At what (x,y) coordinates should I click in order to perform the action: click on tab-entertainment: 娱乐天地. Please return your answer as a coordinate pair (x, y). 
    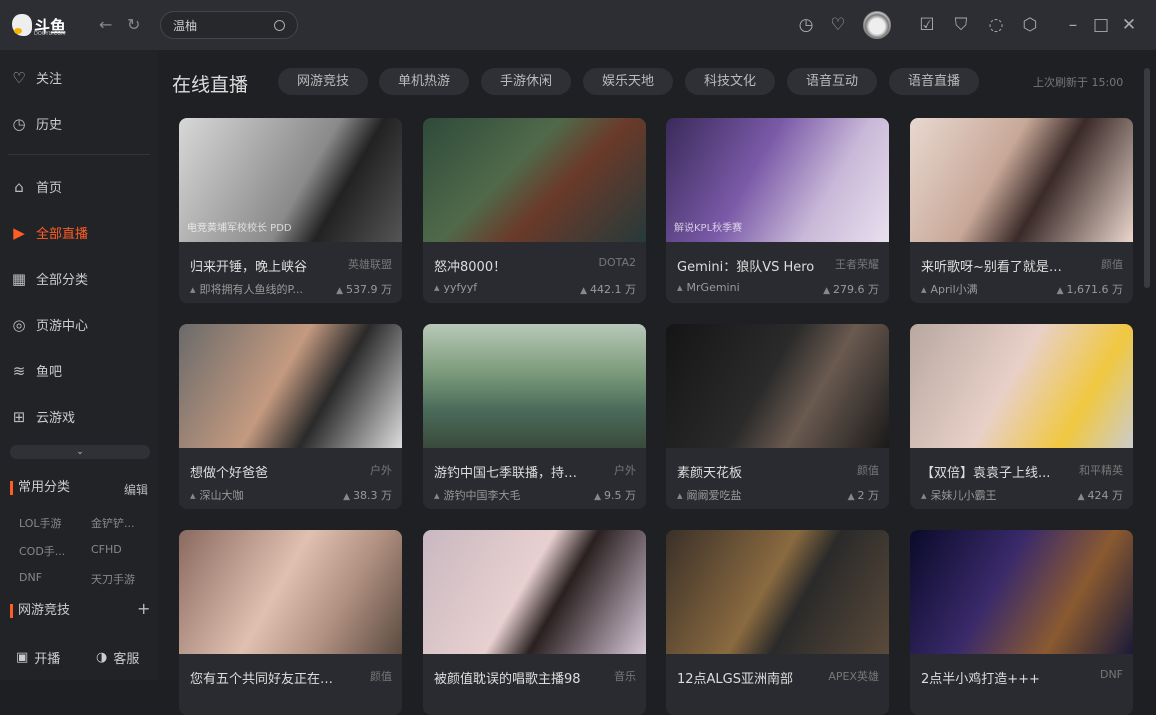
    Looking at the image, I should click on (628, 81).